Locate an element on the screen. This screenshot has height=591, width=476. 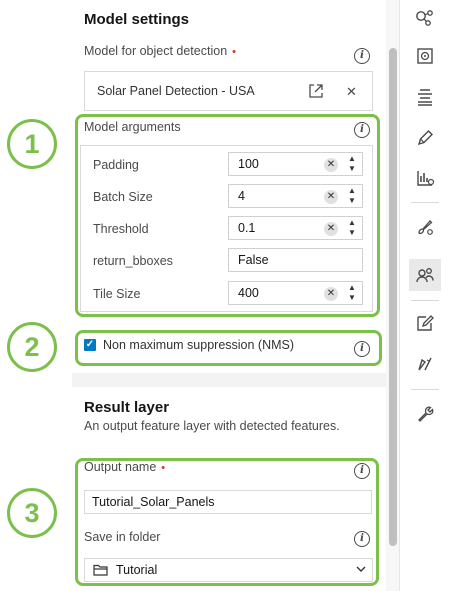
list-layers-icon is located at coordinates (425, 97).